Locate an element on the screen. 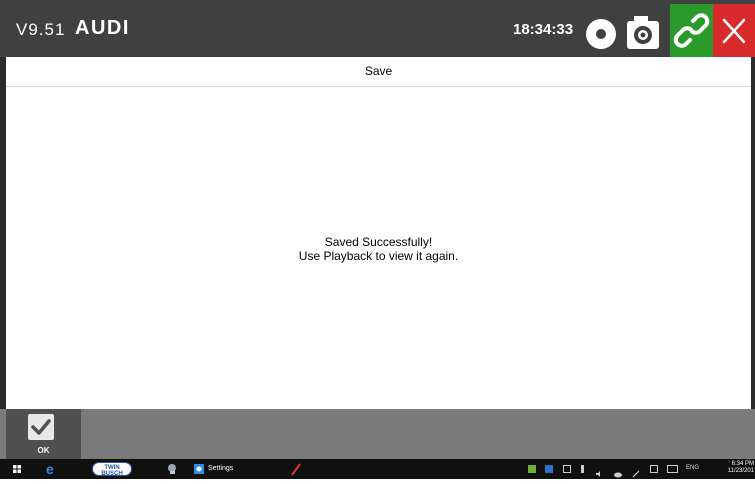 The height and width of the screenshot is (484, 755). taskbar-date: 11/23/201 is located at coordinates (740, 471).